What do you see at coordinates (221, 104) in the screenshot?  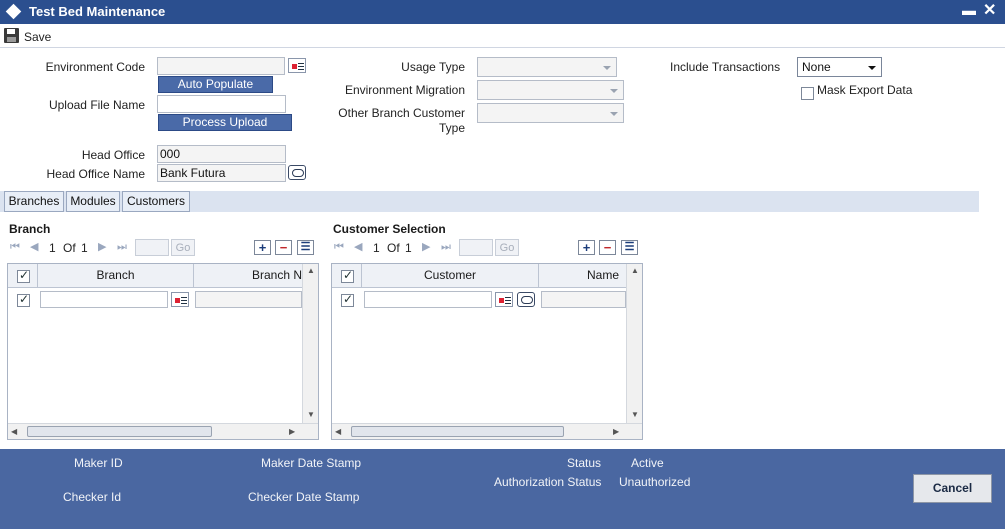 I see `upload-file-name-field` at bounding box center [221, 104].